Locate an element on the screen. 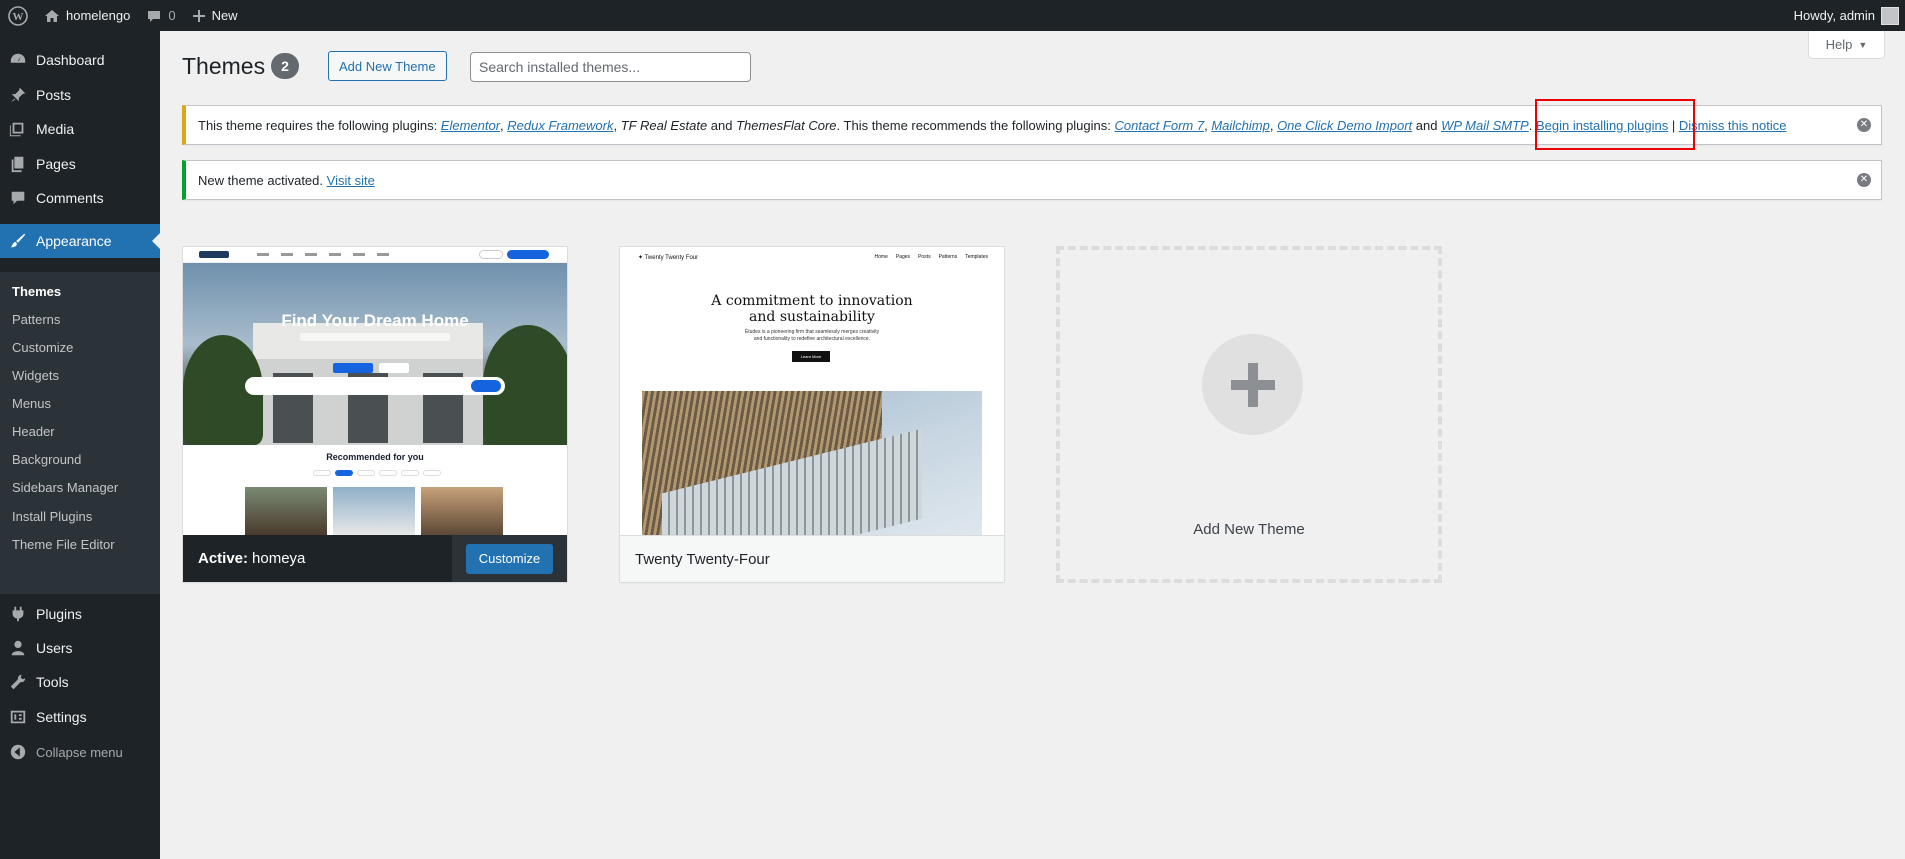  submenu-item-sidebars-manager: Sidebars Manager is located at coordinates (65, 487).